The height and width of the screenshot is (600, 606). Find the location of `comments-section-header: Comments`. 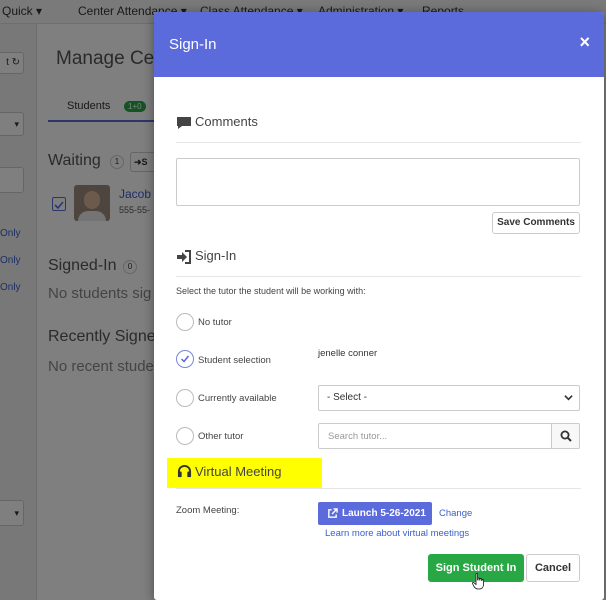

comments-section-header: Comments is located at coordinates (378, 128).